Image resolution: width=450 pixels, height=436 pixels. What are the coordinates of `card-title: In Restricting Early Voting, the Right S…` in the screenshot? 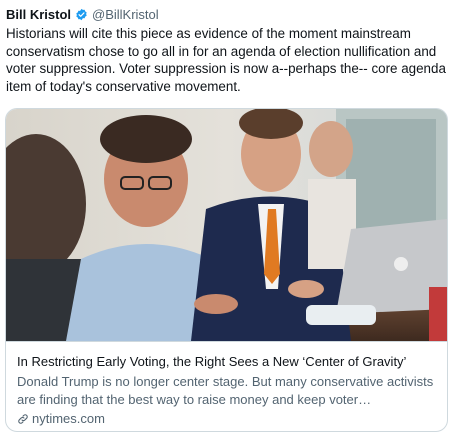 It's located at (211, 361).